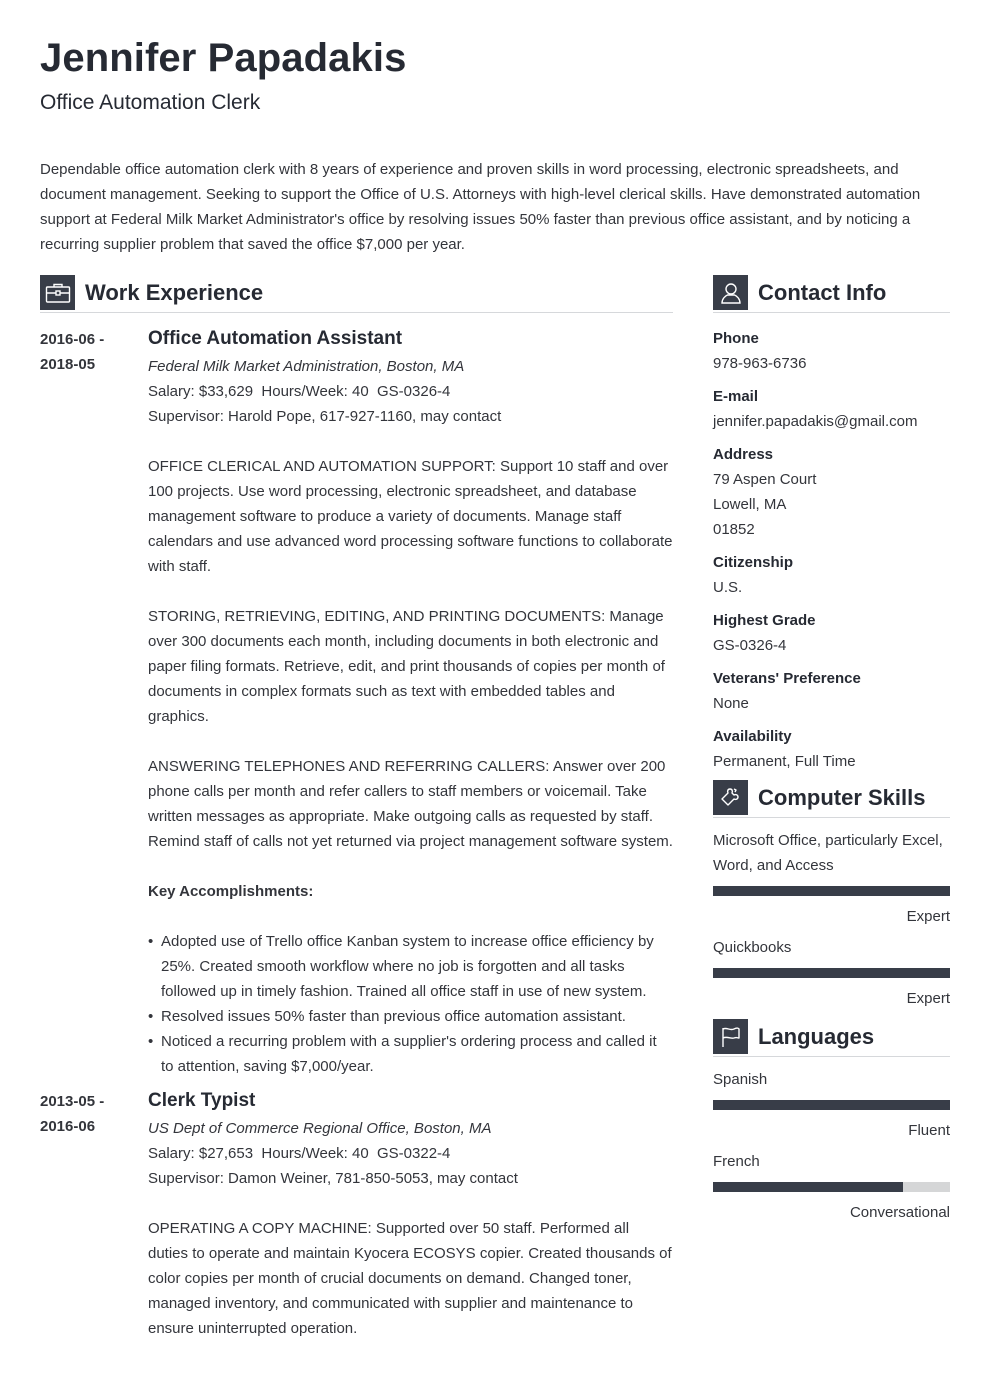 Image resolution: width=990 pixels, height=1400 pixels. What do you see at coordinates (174, 292) in the screenshot?
I see `work-experience-heading: Work Experience` at bounding box center [174, 292].